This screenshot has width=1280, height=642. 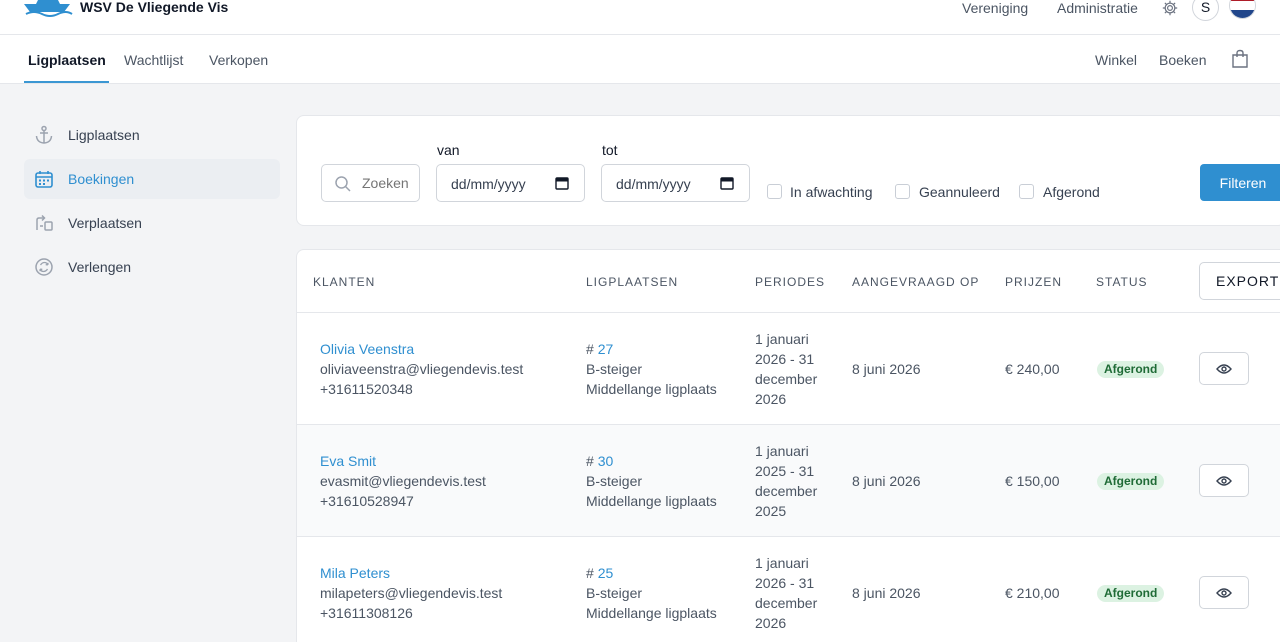 I want to click on customer-name-link: Olivia Veenstra, so click(x=421, y=349).